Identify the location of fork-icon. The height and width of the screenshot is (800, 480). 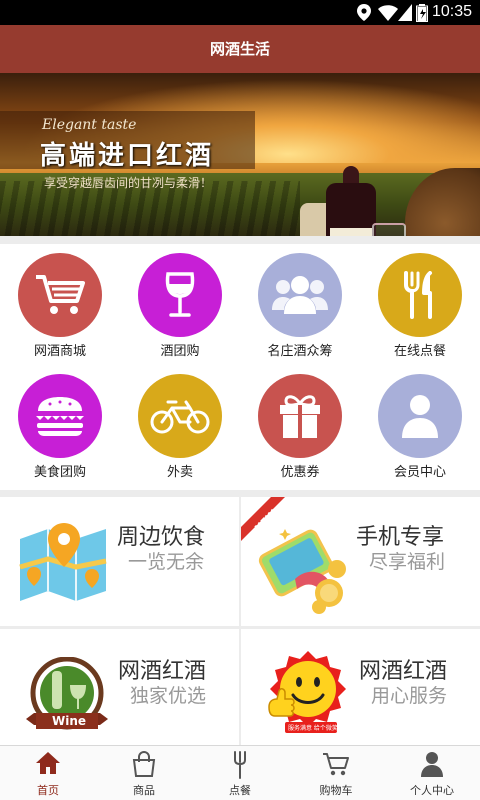
(240, 765).